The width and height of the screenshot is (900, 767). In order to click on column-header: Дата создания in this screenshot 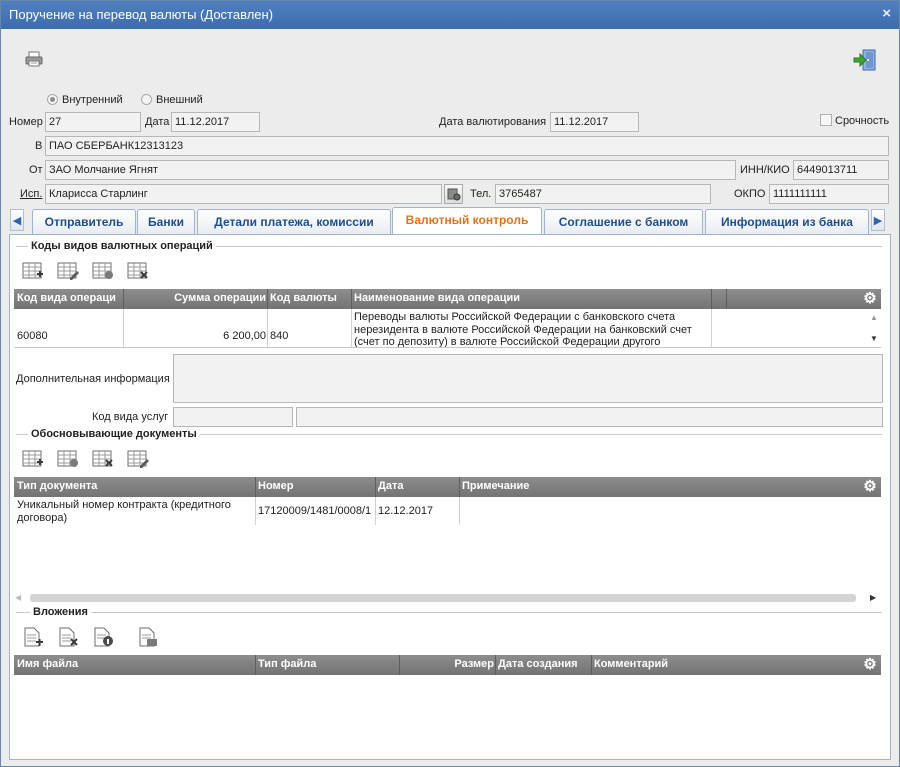, I will do `click(544, 664)`.